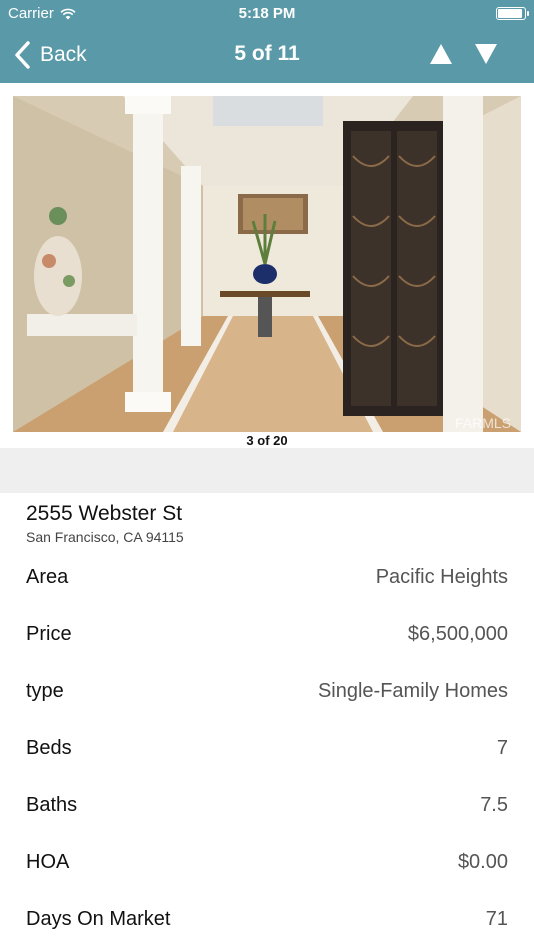 This screenshot has height=950, width=534. What do you see at coordinates (47, 577) in the screenshot?
I see `detail-label: Area` at bounding box center [47, 577].